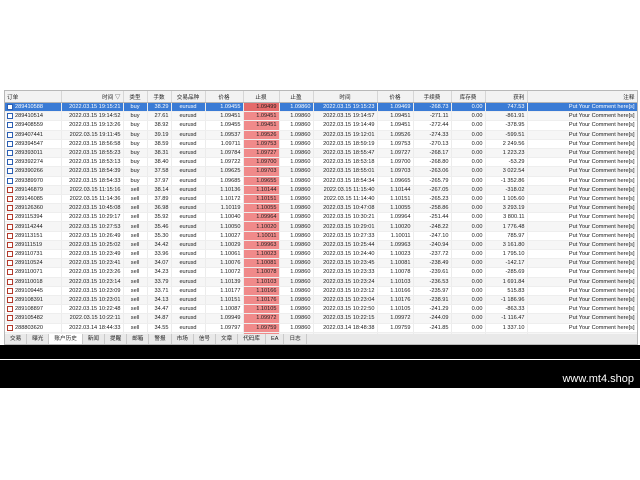 Image resolution: width=640 pixels, height=480 pixels. Describe the element at coordinates (275, 339) in the screenshot. I see `tab-11: EA` at that location.